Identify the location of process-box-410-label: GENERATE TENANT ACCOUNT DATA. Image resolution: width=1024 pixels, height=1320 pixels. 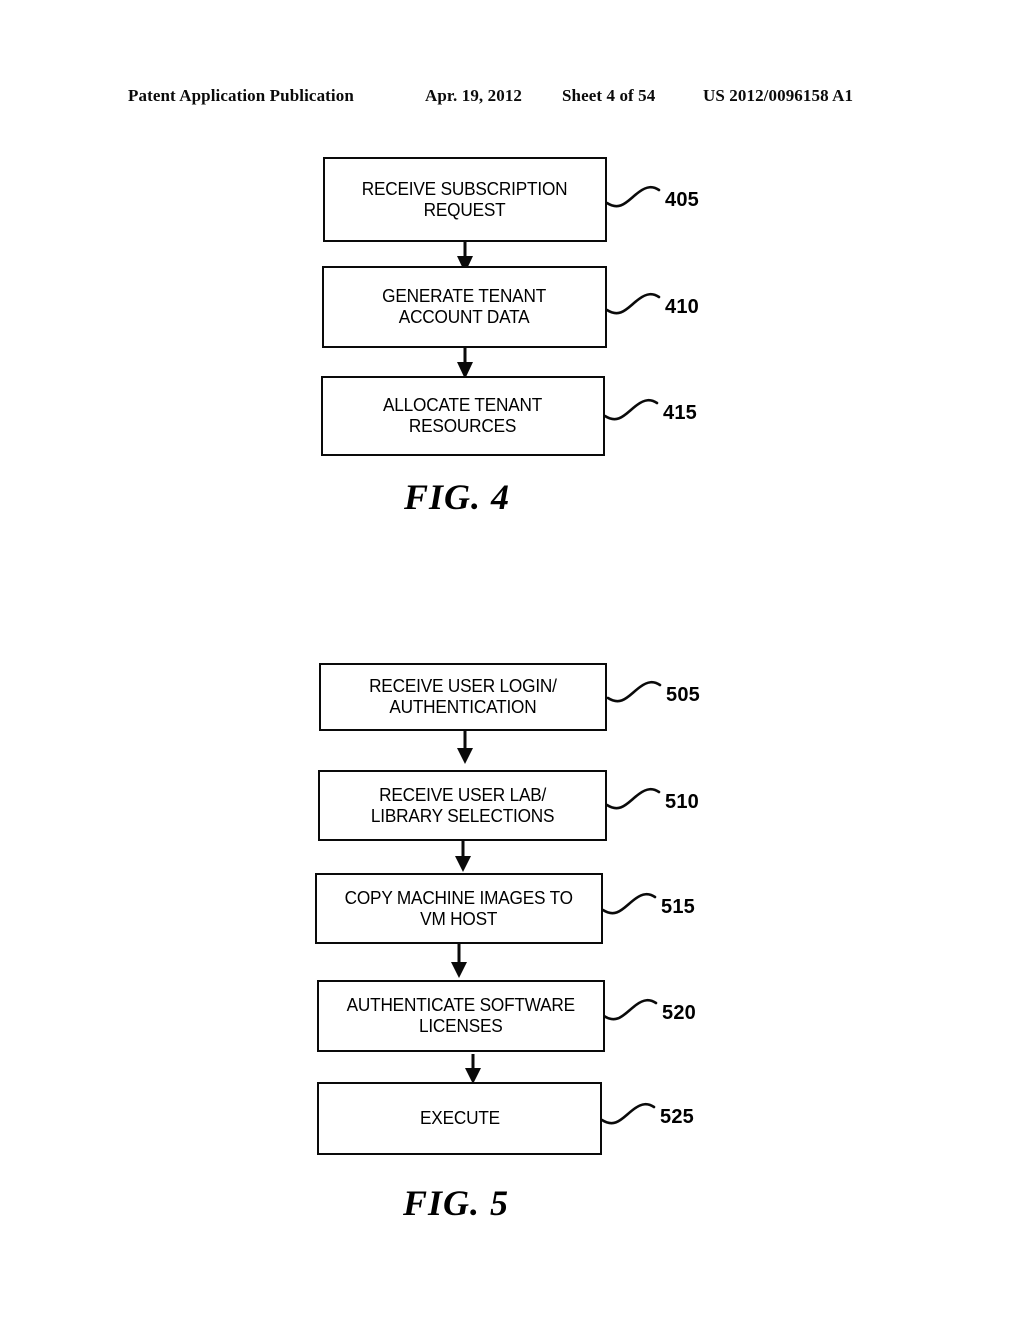
(464, 306).